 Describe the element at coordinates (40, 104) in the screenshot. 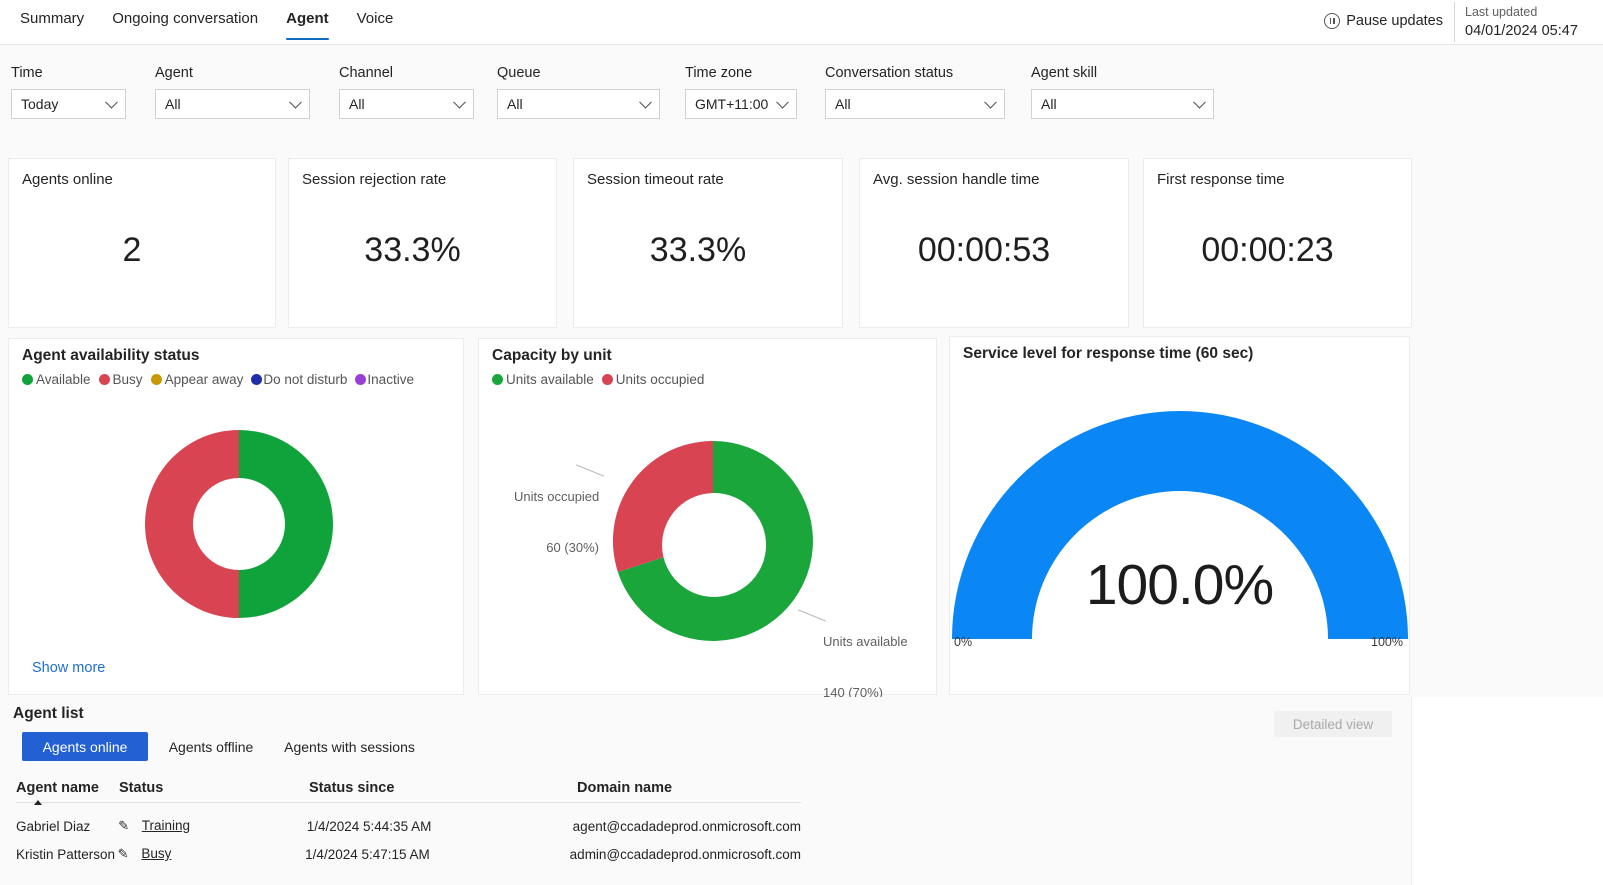

I see `filter-time-value: Today` at that location.